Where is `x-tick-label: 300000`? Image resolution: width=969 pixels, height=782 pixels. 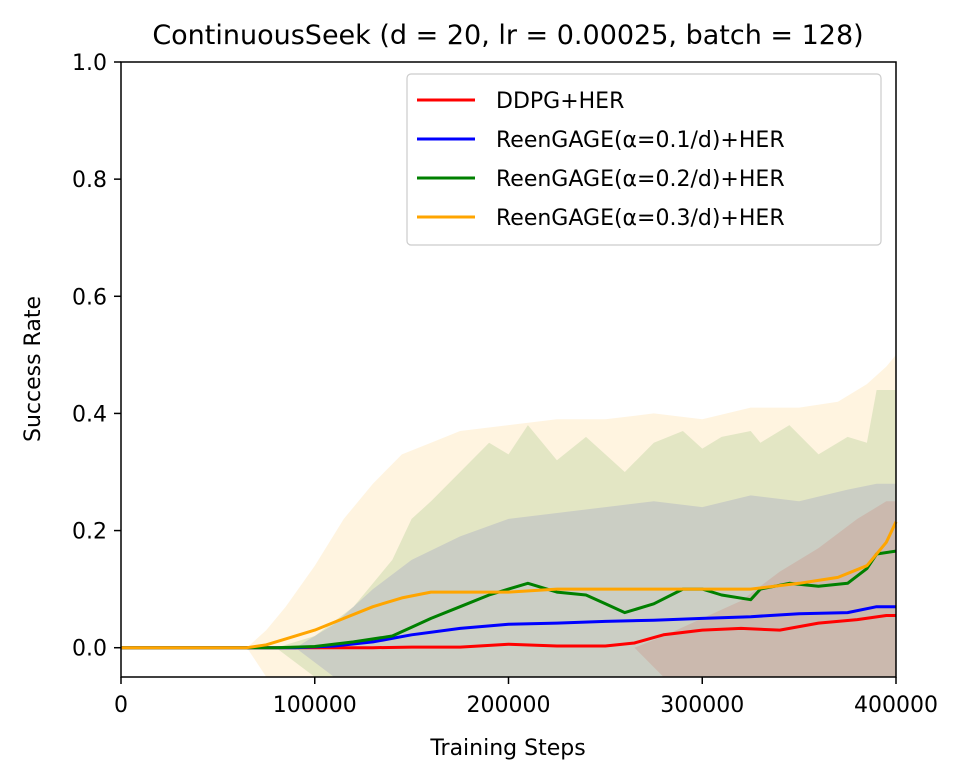
x-tick-label: 300000 is located at coordinates (702, 705).